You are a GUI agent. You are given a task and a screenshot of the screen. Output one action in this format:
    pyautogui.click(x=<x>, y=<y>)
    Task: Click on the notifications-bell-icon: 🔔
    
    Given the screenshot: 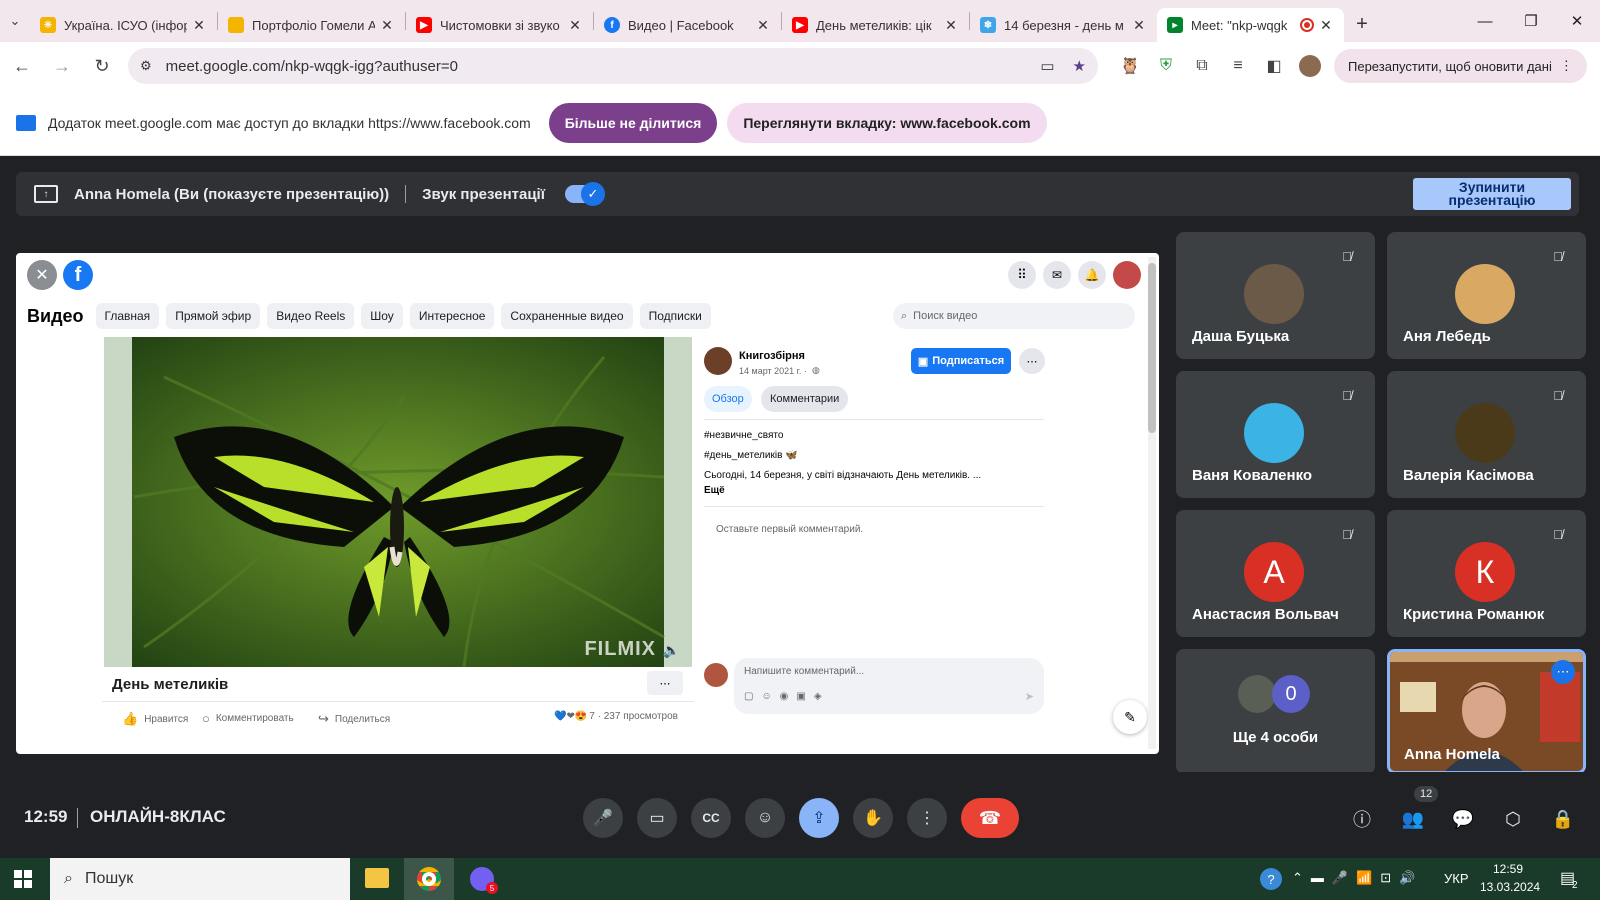 What is the action you would take?
    pyautogui.click(x=1092, y=275)
    